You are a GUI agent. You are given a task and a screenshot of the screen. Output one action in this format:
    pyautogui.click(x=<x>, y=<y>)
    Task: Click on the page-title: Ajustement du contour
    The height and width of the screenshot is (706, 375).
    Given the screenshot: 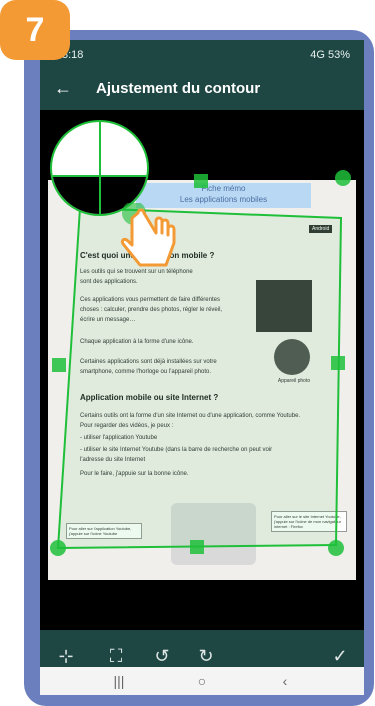 What is the action you would take?
    pyautogui.click(x=178, y=88)
    